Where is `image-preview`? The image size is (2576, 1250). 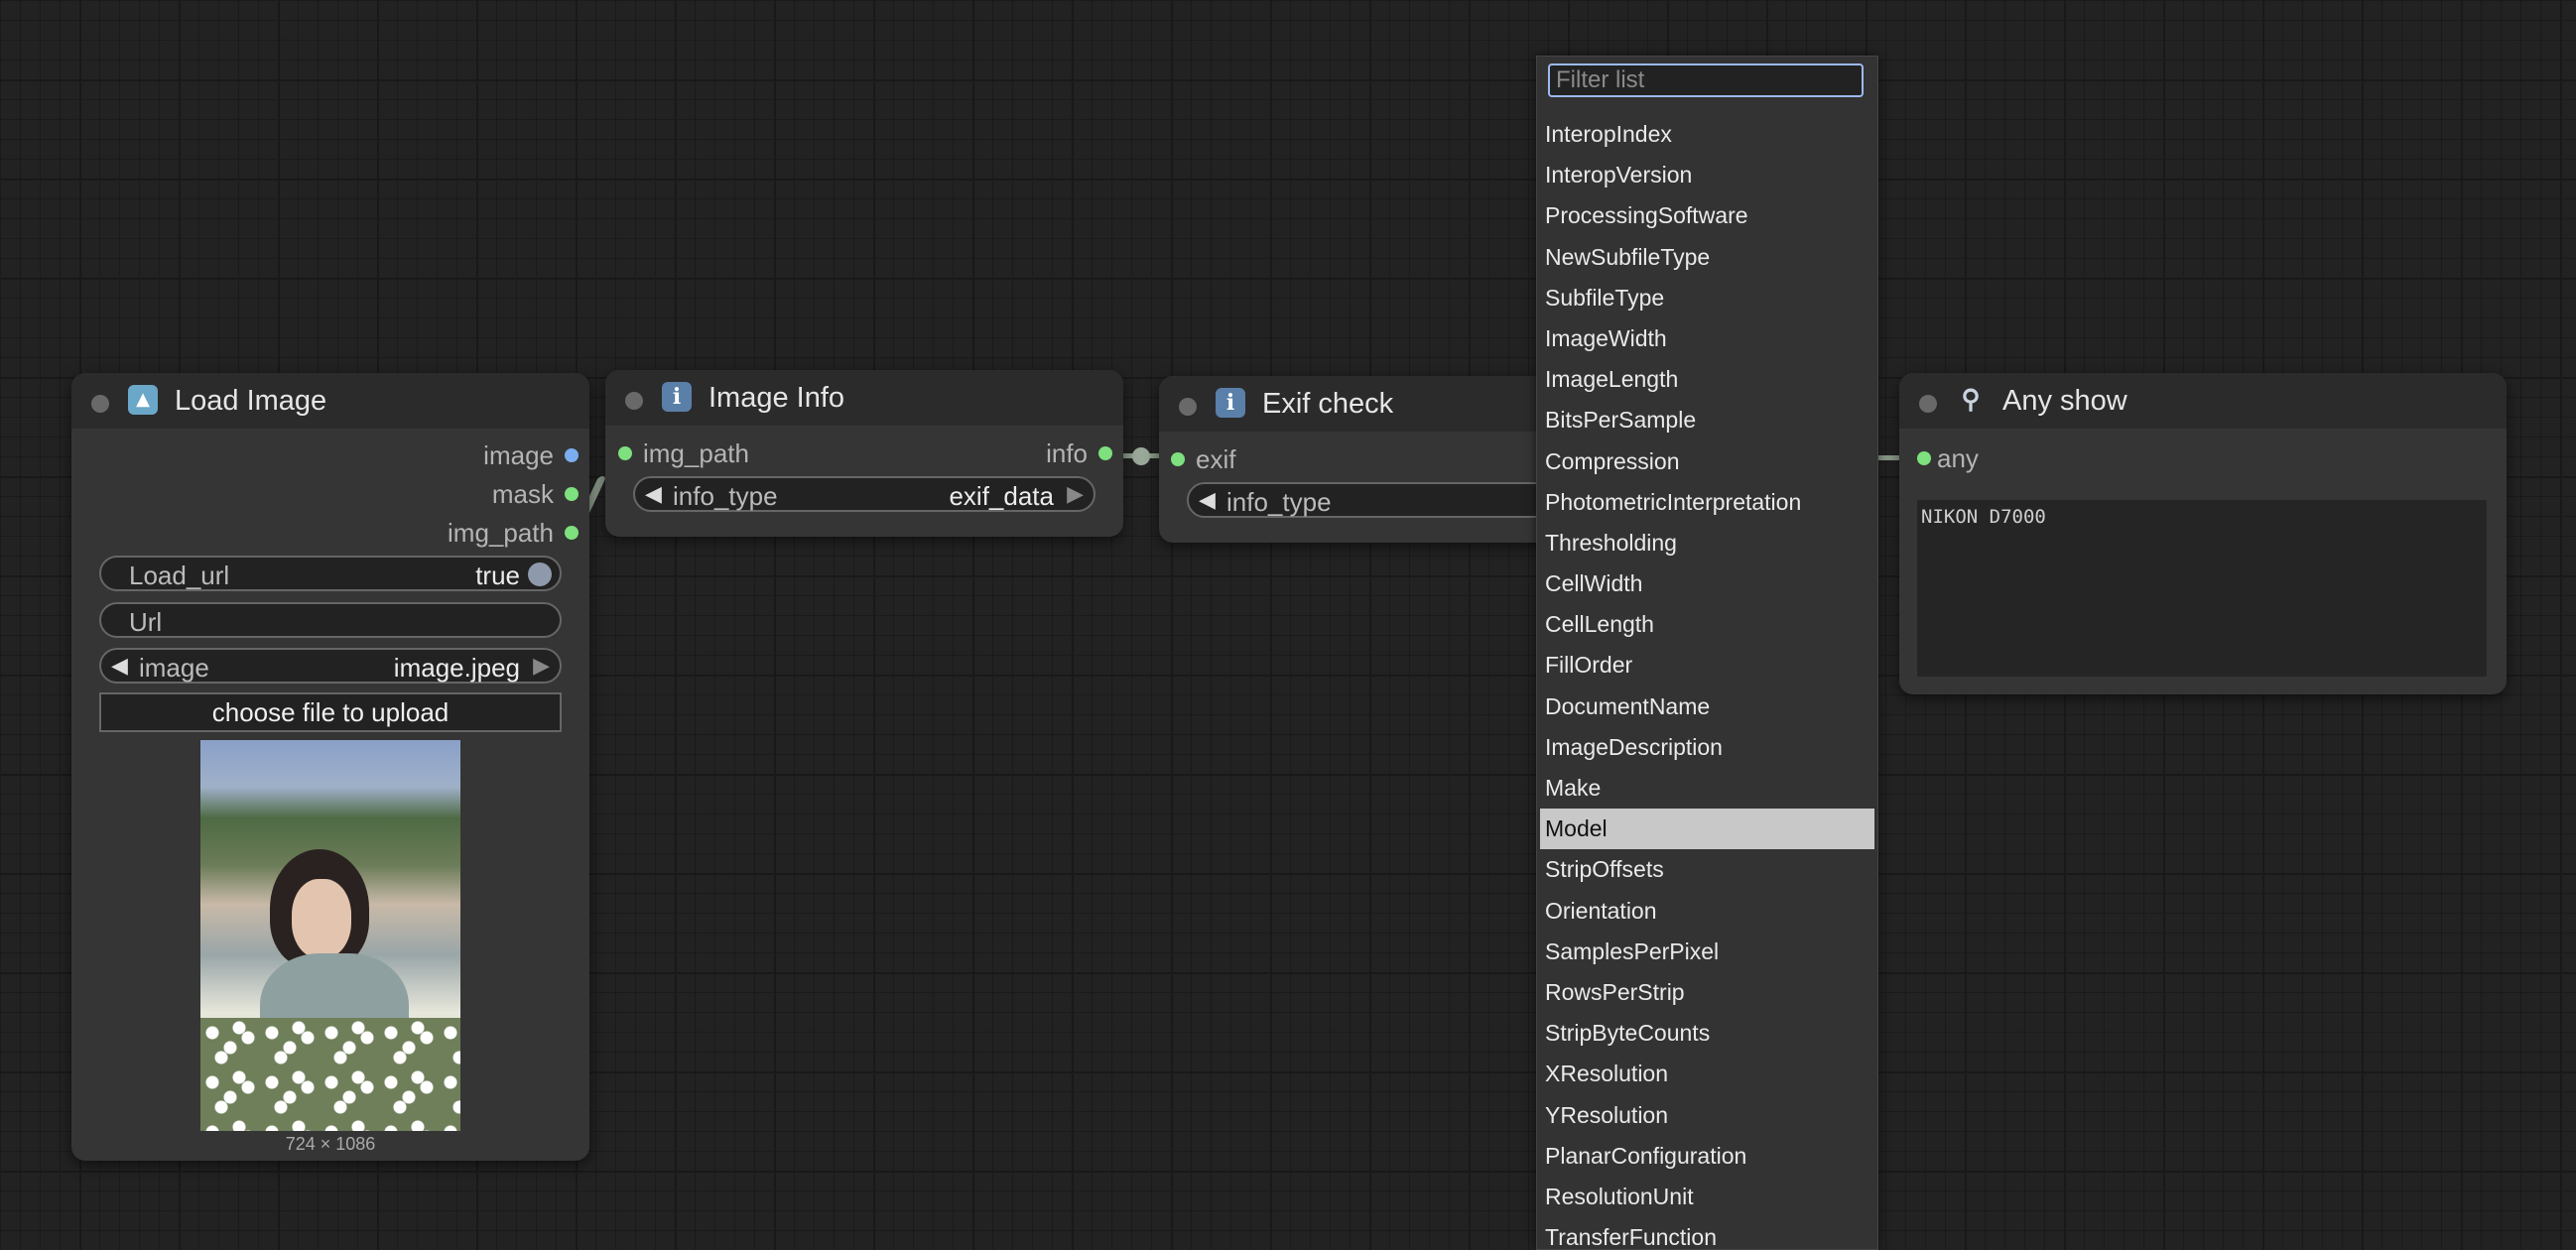 image-preview is located at coordinates (330, 936).